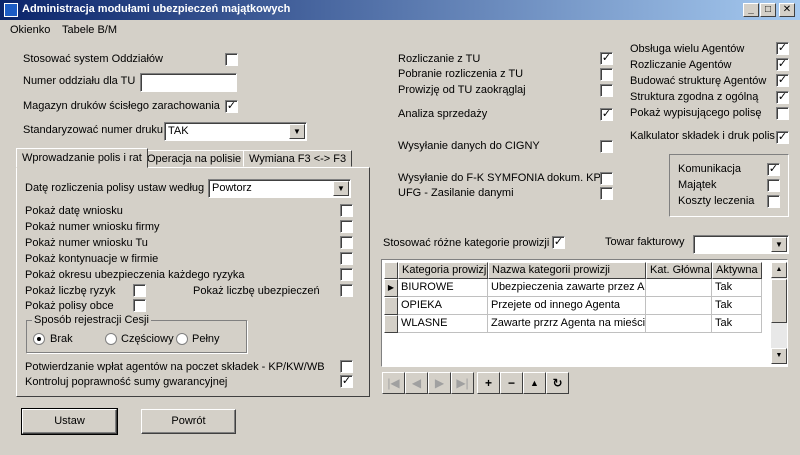  I want to click on grid-column-header: Kat. Główna, so click(679, 270).